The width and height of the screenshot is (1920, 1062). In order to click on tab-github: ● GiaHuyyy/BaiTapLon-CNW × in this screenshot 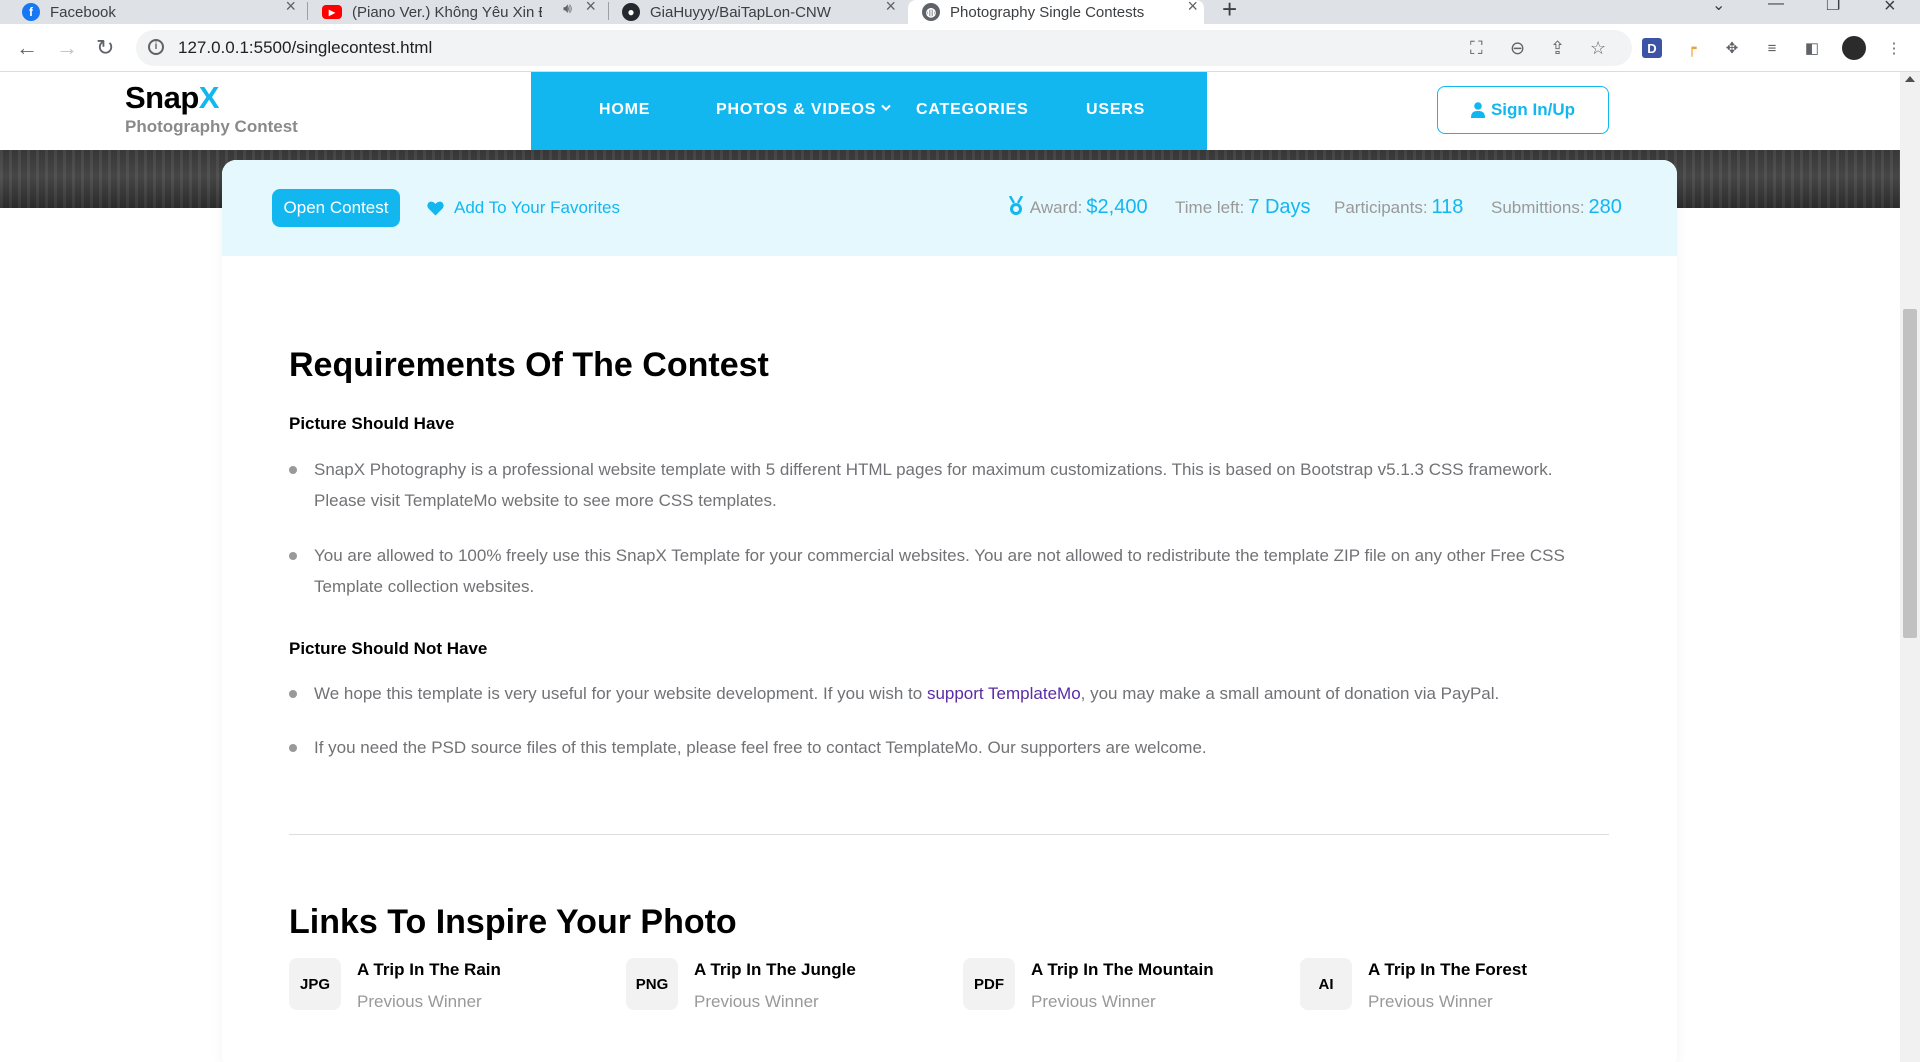, I will do `click(762, 12)`.